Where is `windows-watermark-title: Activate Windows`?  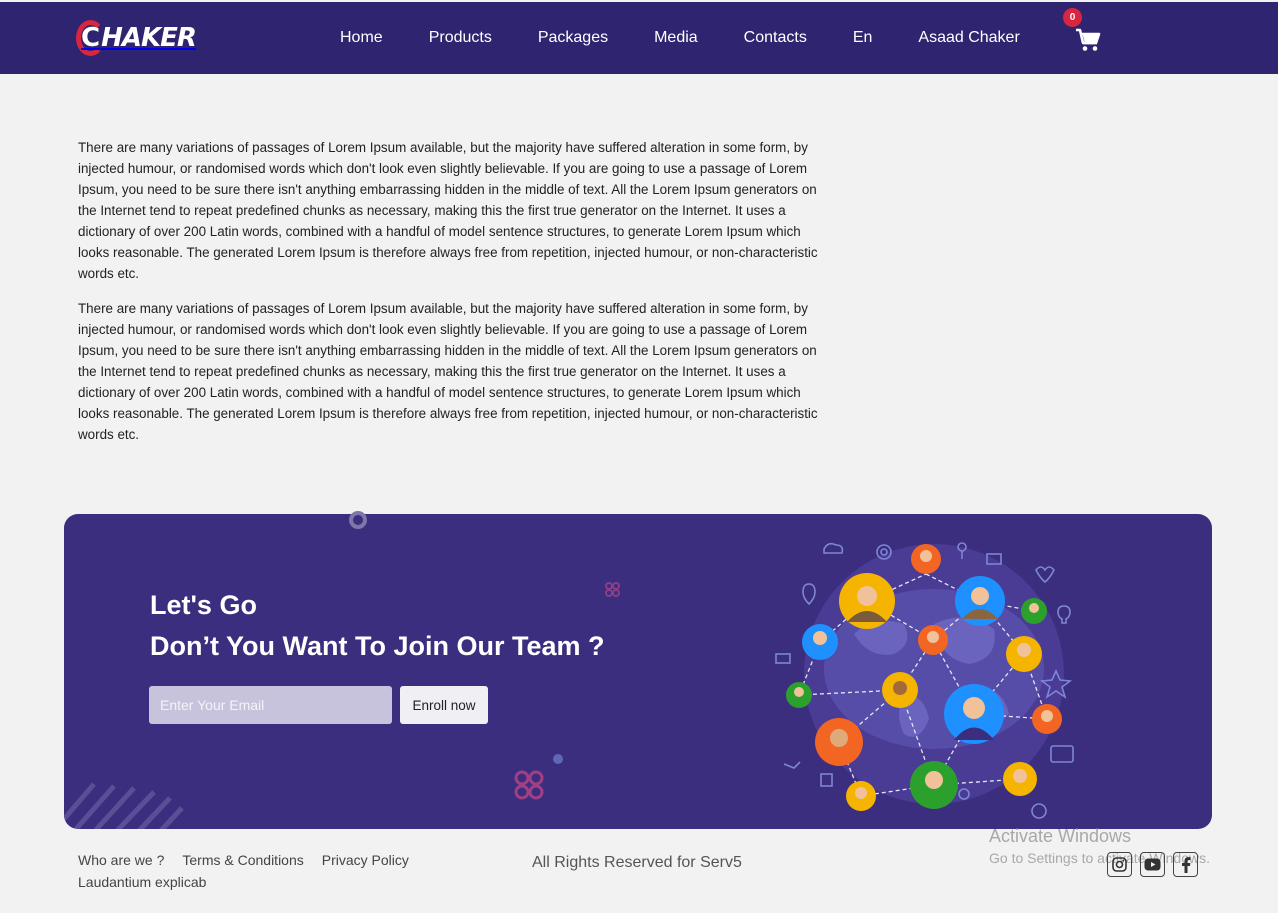
windows-watermark-title: Activate Windows is located at coordinates (1060, 836).